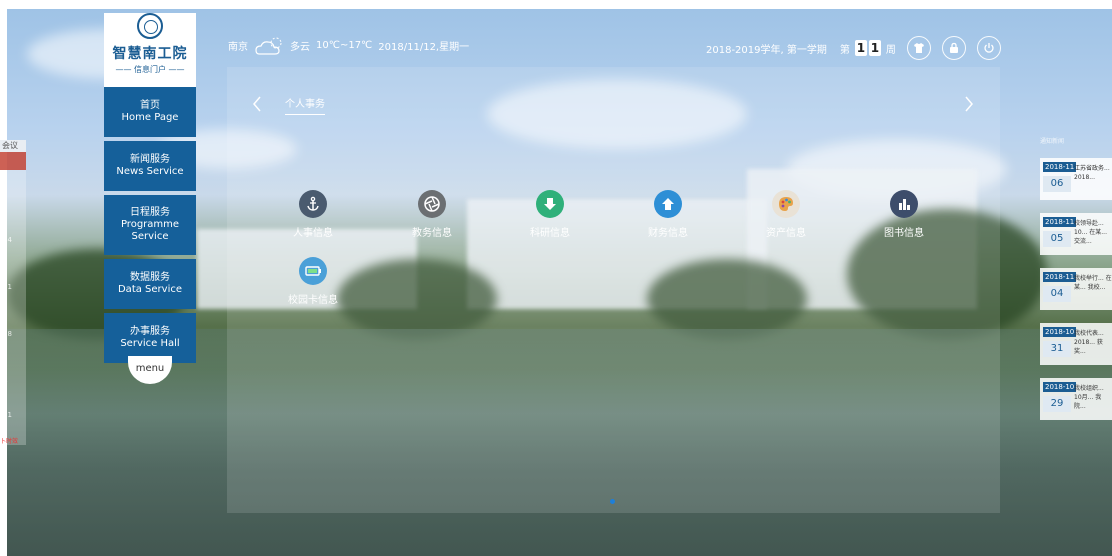 The image size is (1112, 556). Describe the element at coordinates (766, 50) in the screenshot. I see `semester-label: 2018-2019学年, 第一学期` at that location.